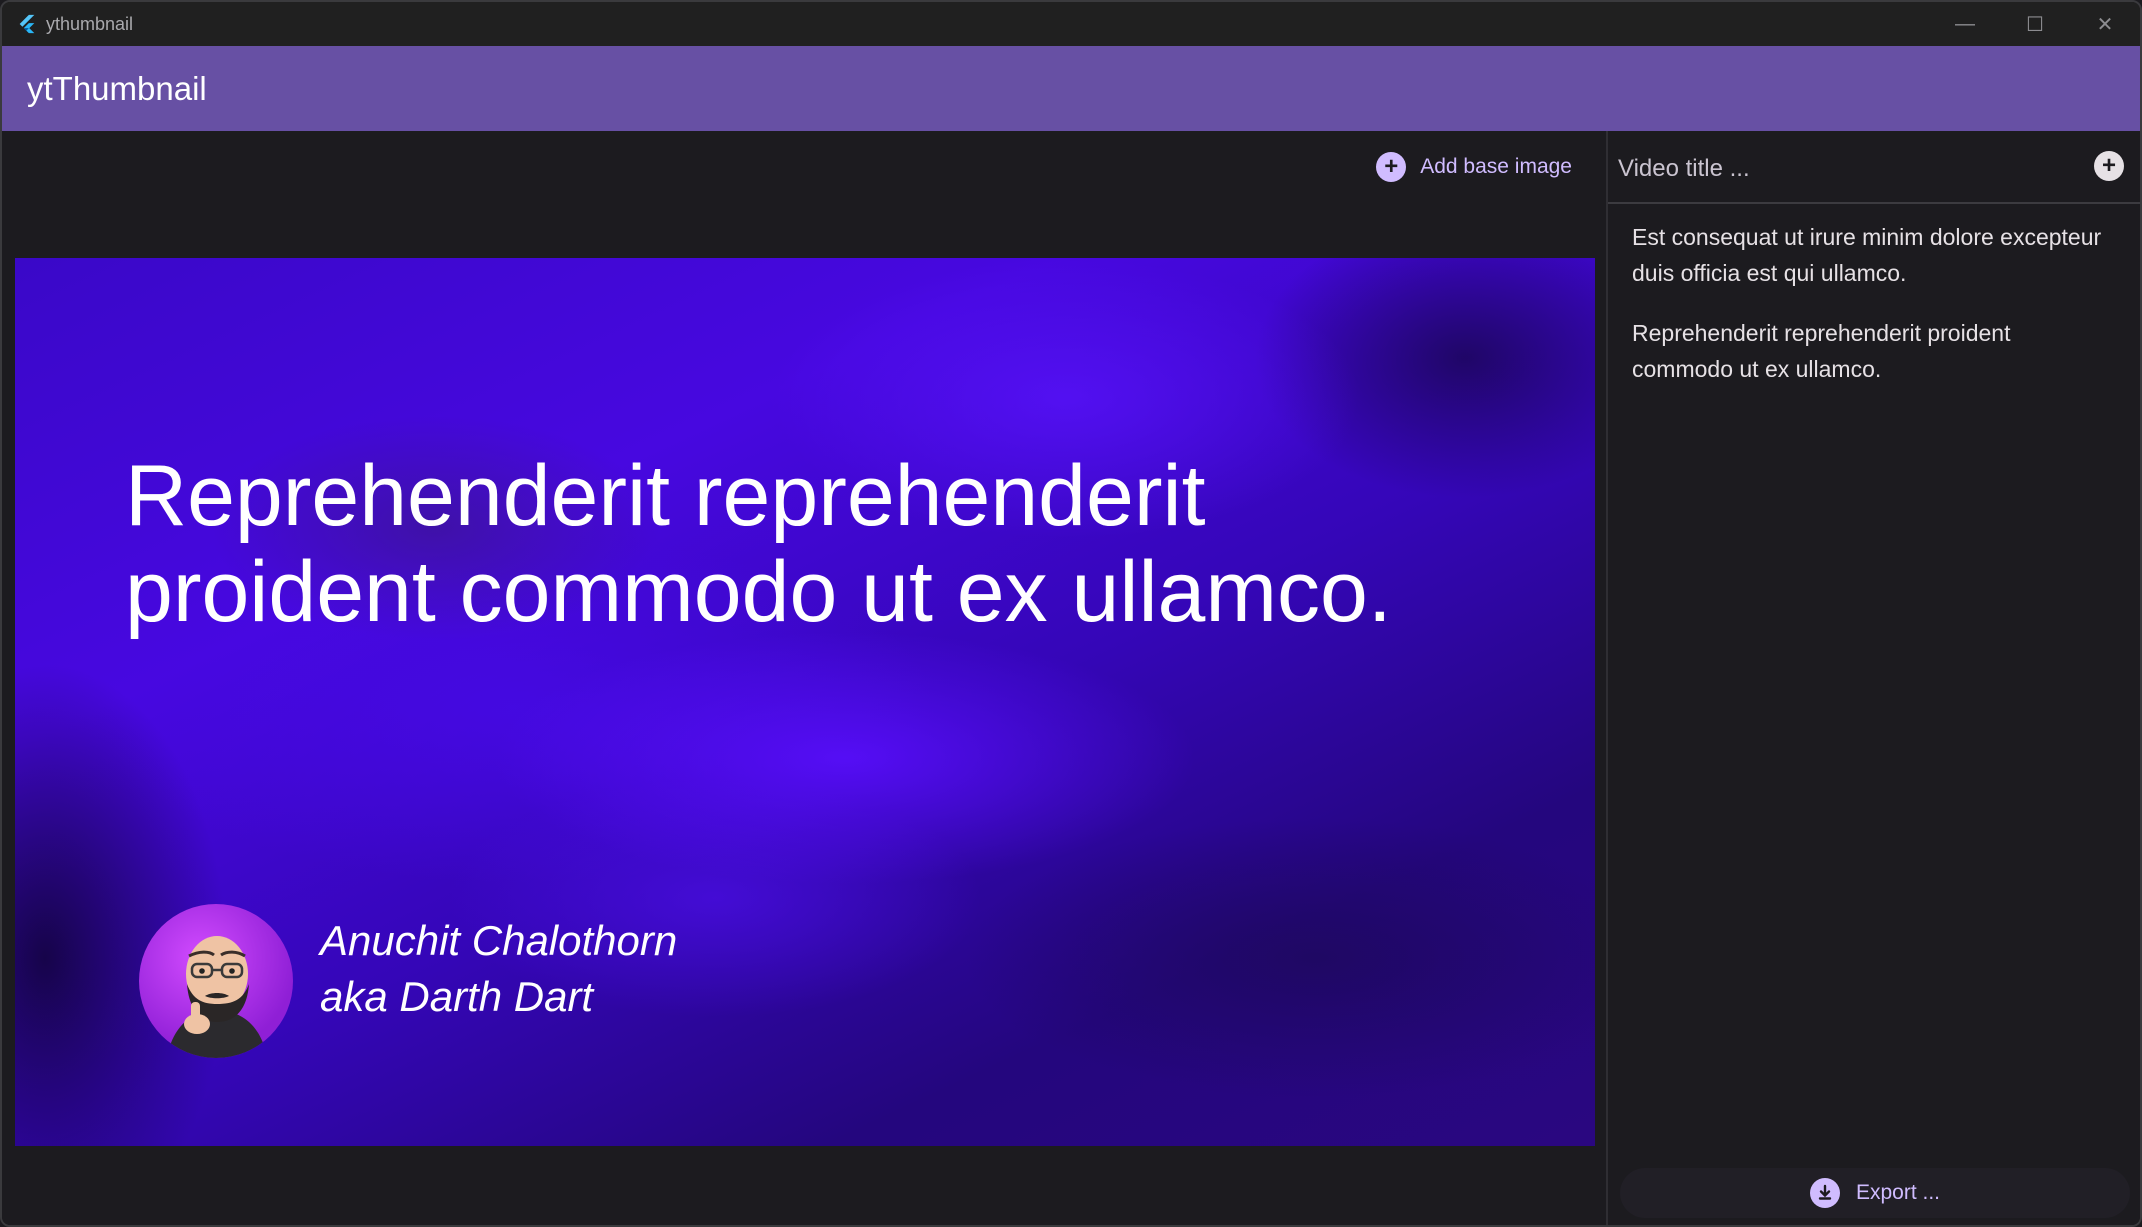 The image size is (2142, 1227). I want to click on author-name: Anuchit Chalothorn aka Darth Dart, so click(498, 969).